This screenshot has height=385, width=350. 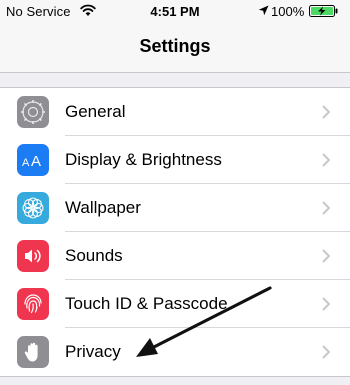 I want to click on settings-row-general: General, so click(x=175, y=112).